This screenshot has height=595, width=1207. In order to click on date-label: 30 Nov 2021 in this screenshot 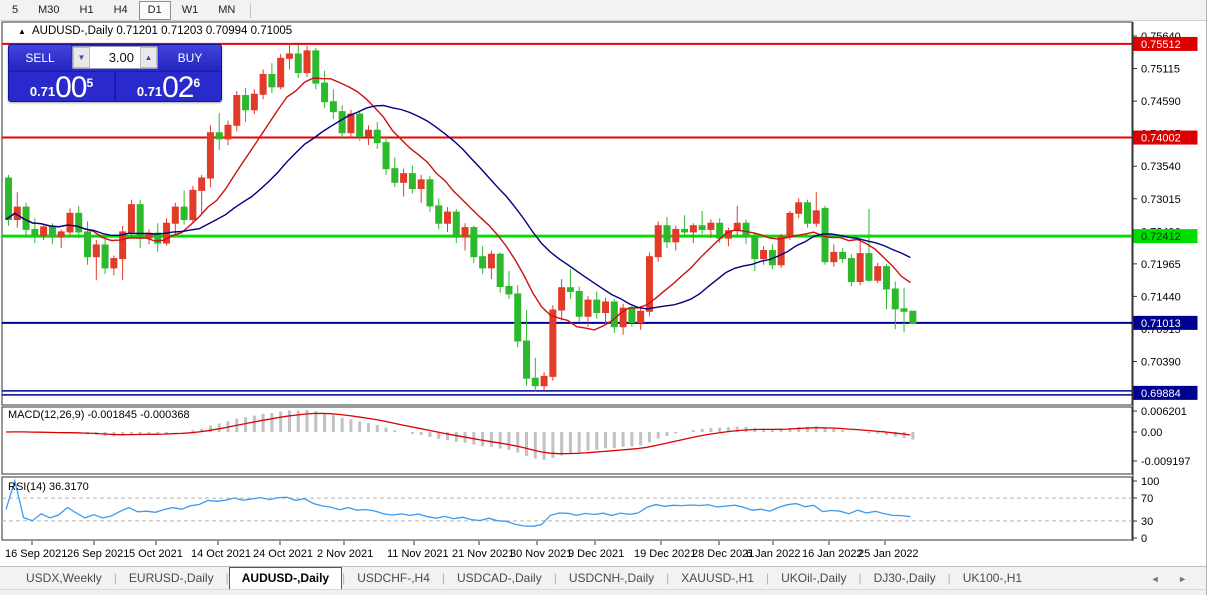, I will do `click(541, 554)`.